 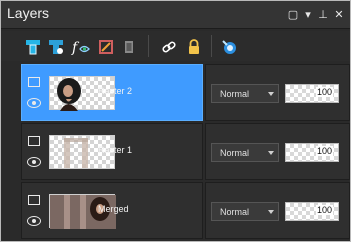 I want to click on new-vector-layer-icon, so click(x=56, y=47).